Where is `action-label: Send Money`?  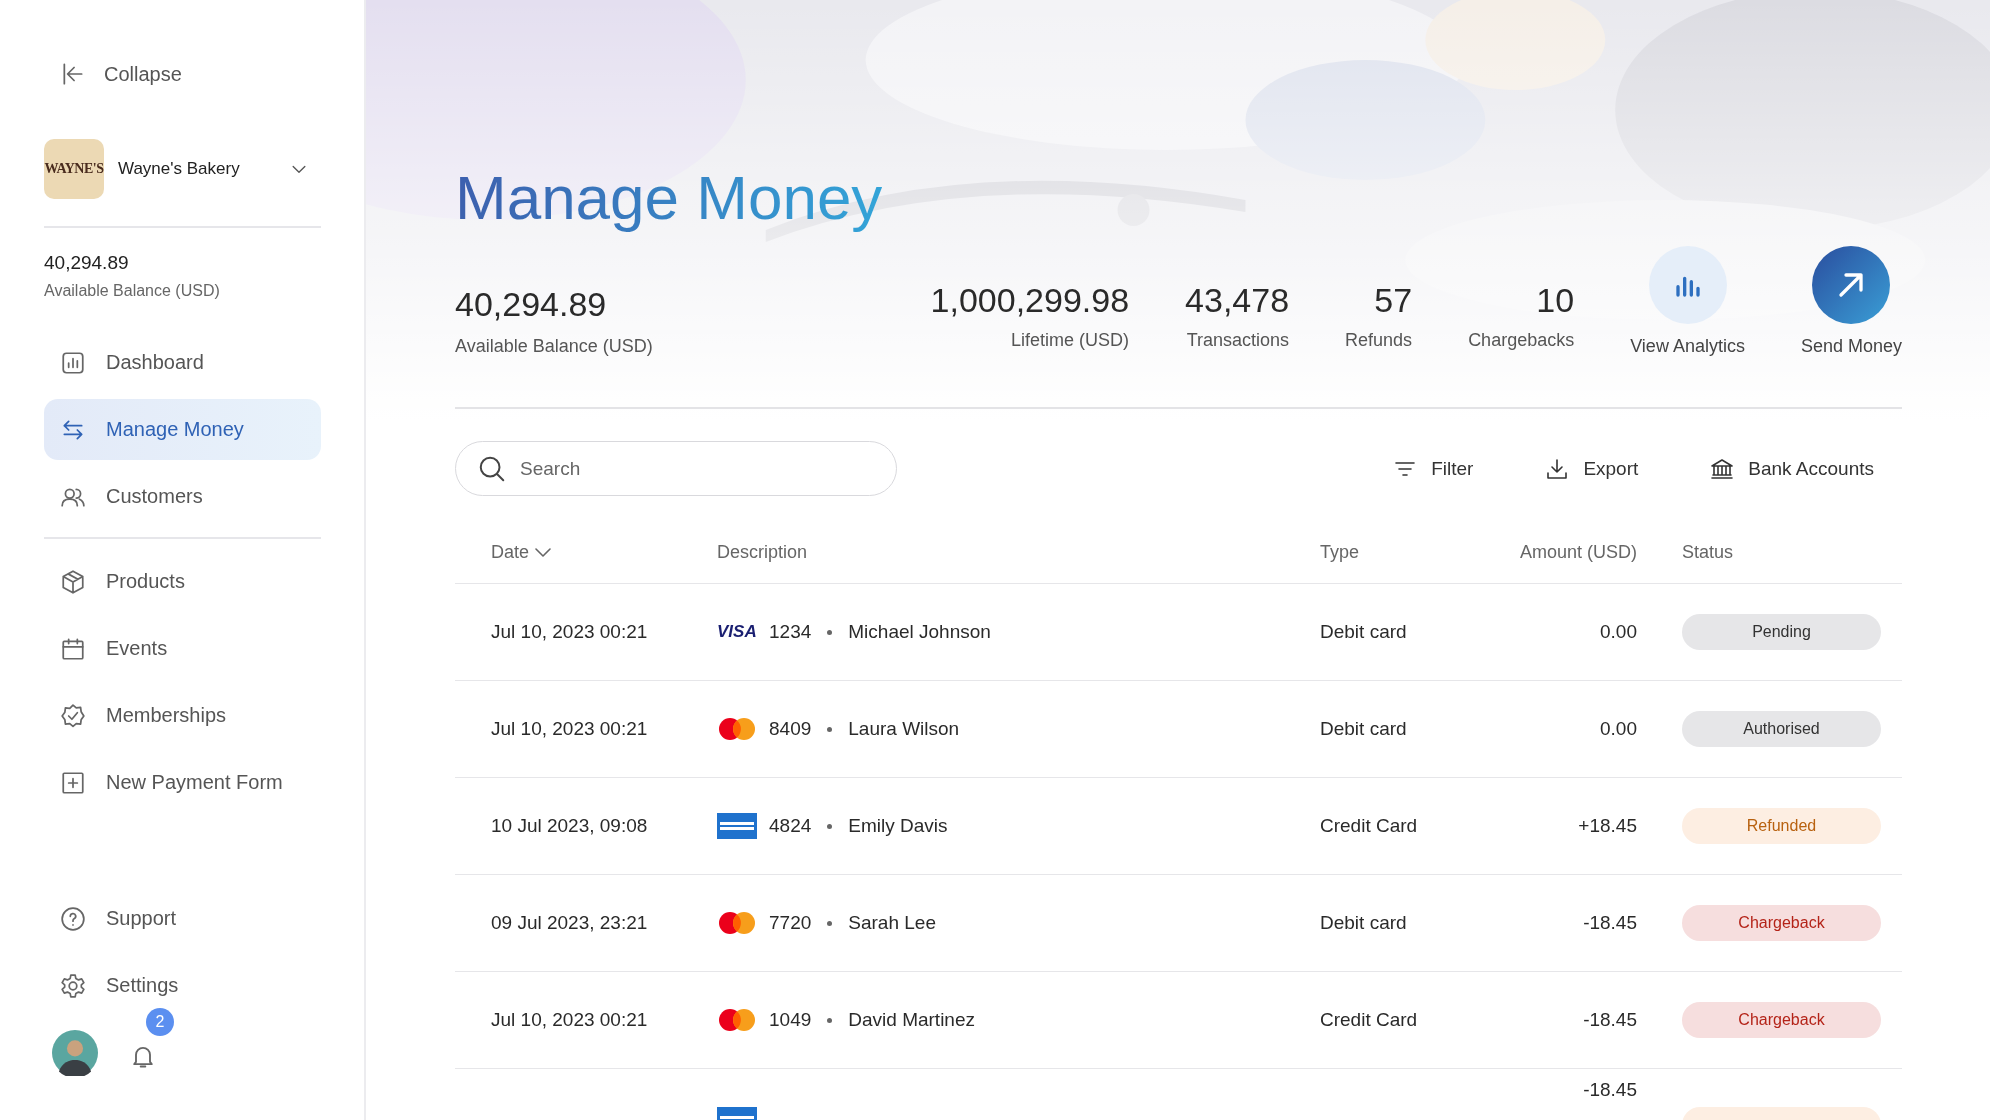
action-label: Send Money is located at coordinates (1851, 346).